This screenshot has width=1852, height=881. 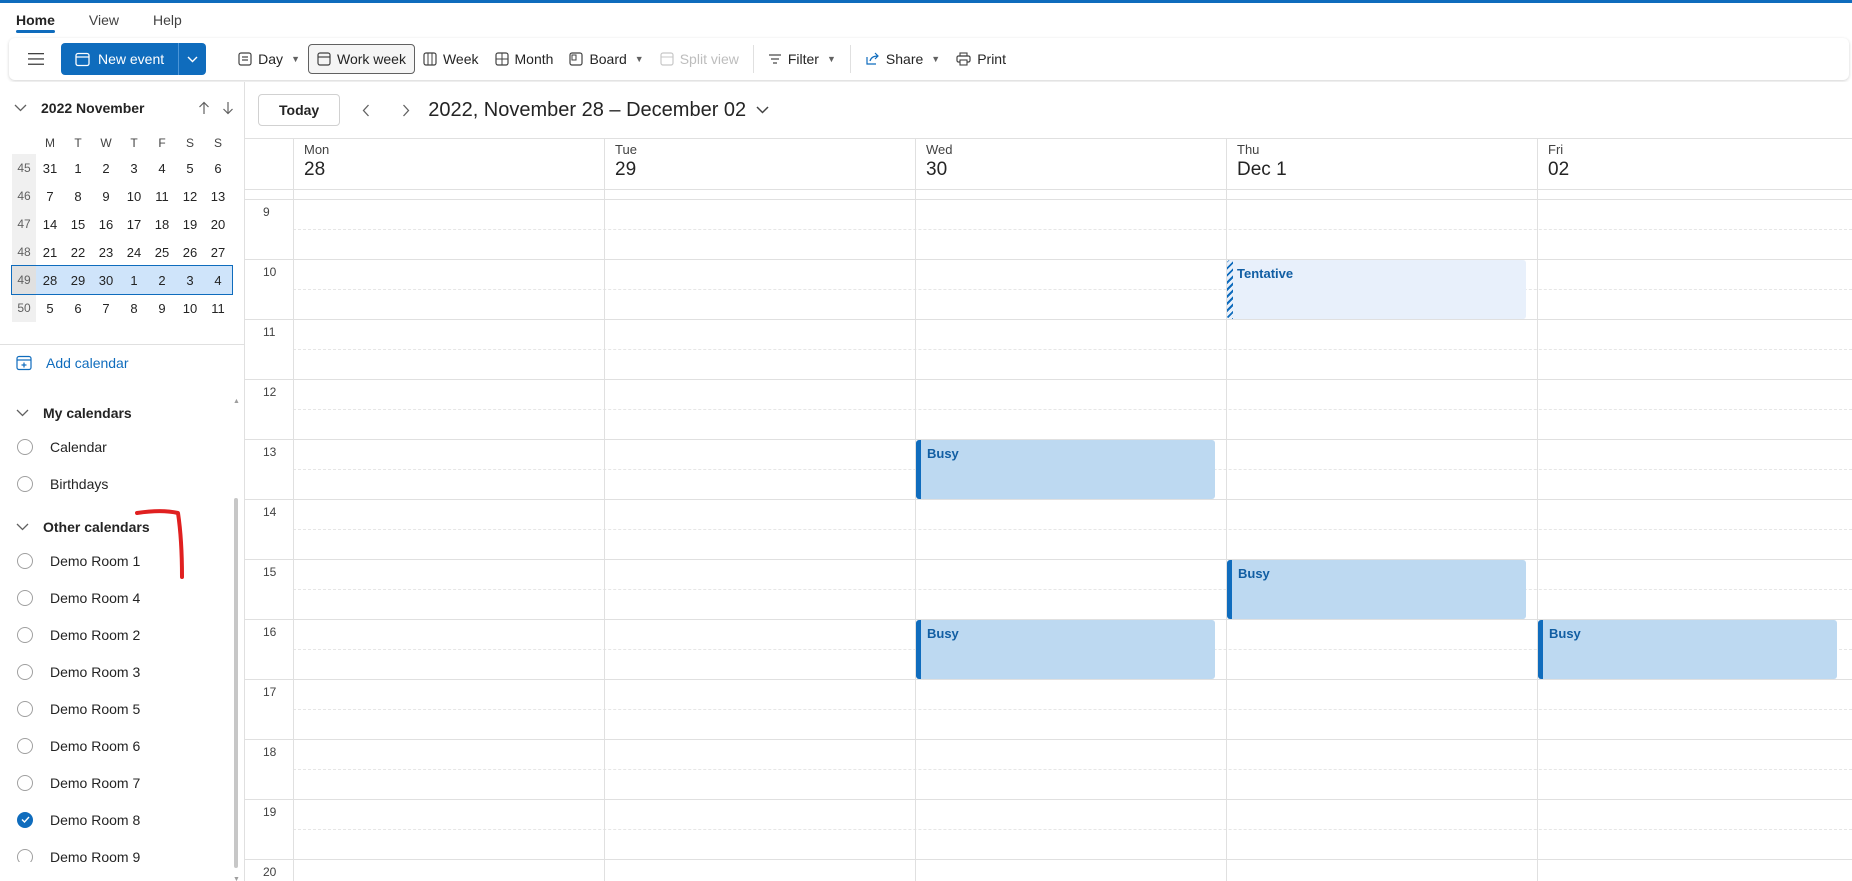 I want to click on other-calendar-item: Demo Room 4, so click(x=118, y=597).